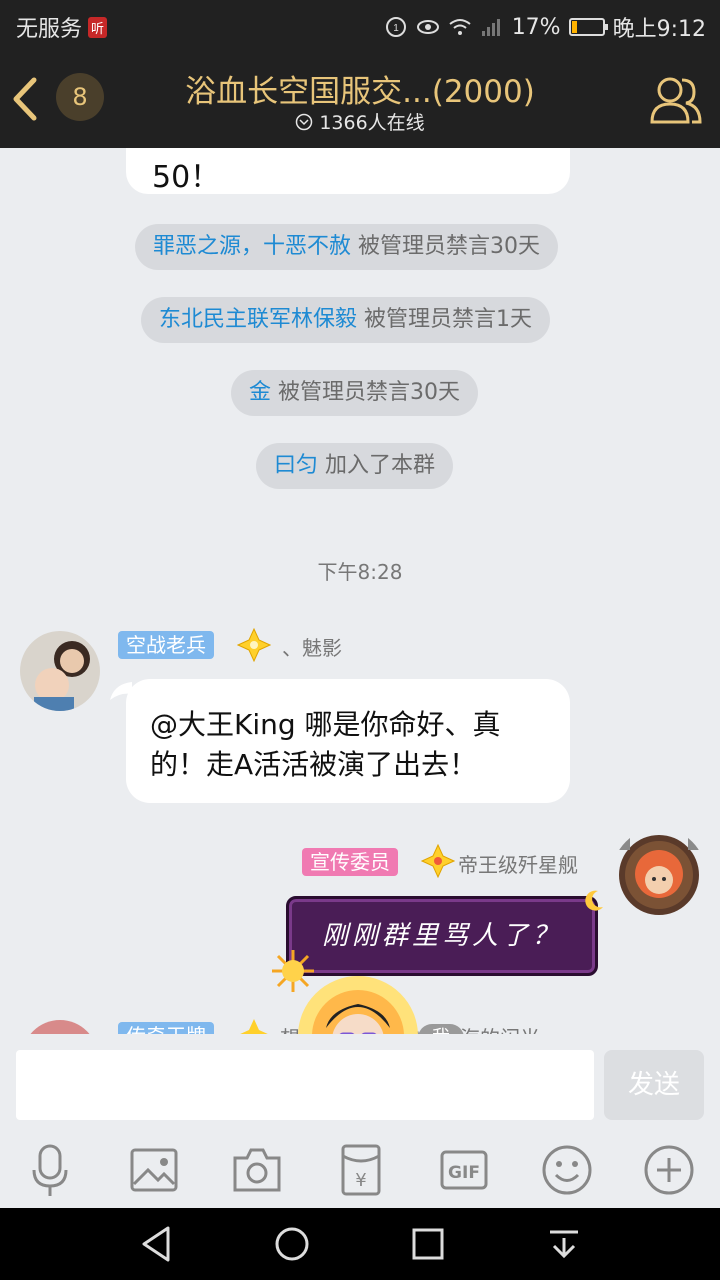 The image size is (720, 1280). I want to click on online-count: 1366人在线, so click(360, 121).